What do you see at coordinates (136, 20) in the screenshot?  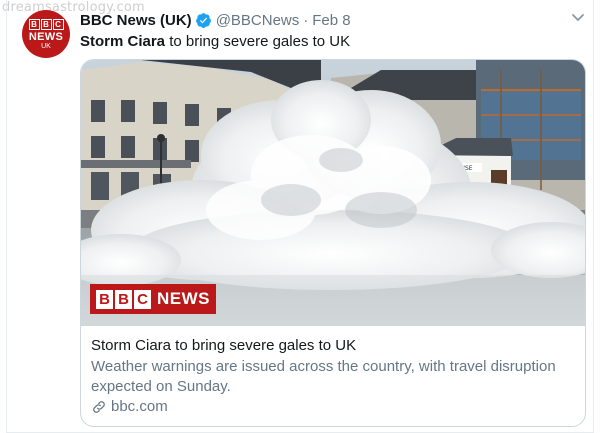 I see `display-name: BBC News (UK)` at bounding box center [136, 20].